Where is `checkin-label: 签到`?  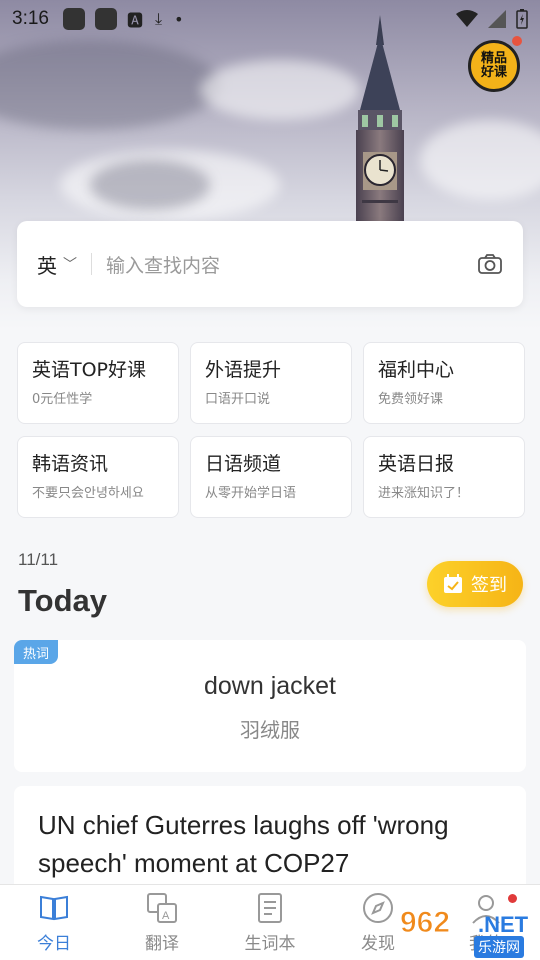 checkin-label: 签到 is located at coordinates (489, 585).